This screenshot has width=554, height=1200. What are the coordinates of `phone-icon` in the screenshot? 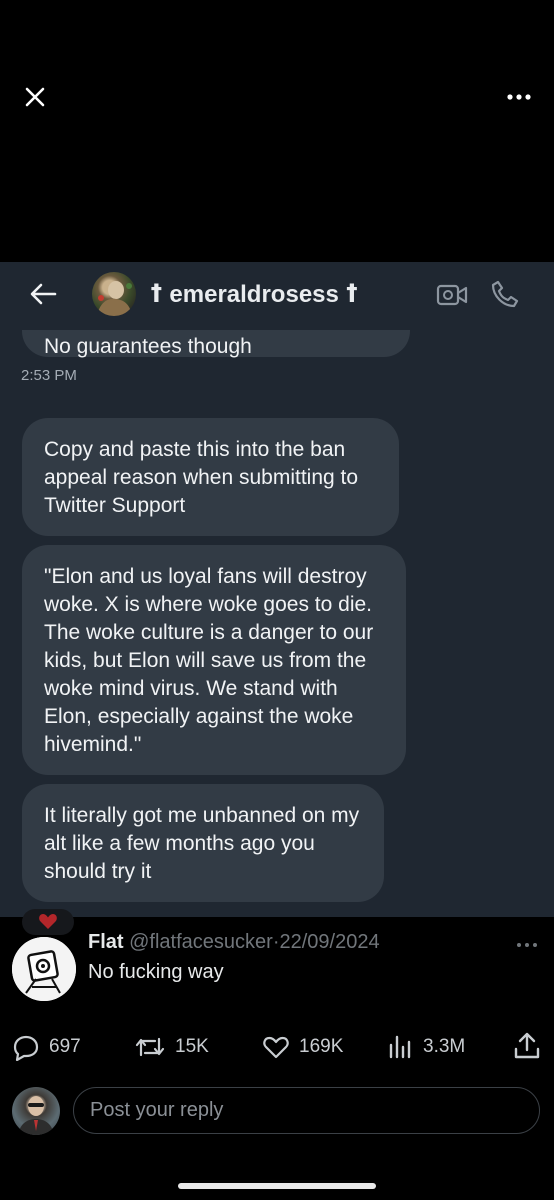 It's located at (505, 294).